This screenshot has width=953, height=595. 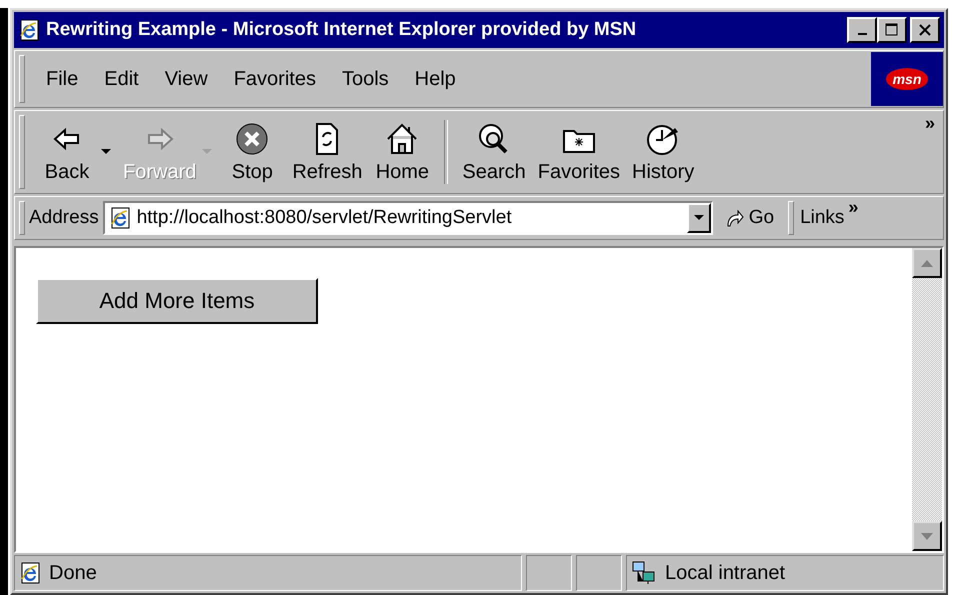 I want to click on brand-logo: msn, so click(x=907, y=79).